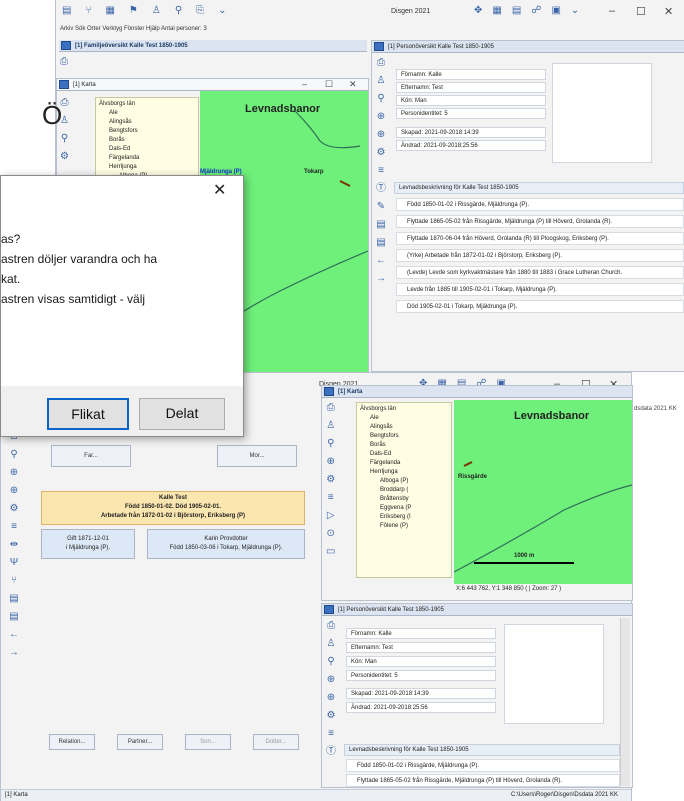  Describe the element at coordinates (14, 563) in the screenshot. I see `fork-icon: Ψ` at that location.